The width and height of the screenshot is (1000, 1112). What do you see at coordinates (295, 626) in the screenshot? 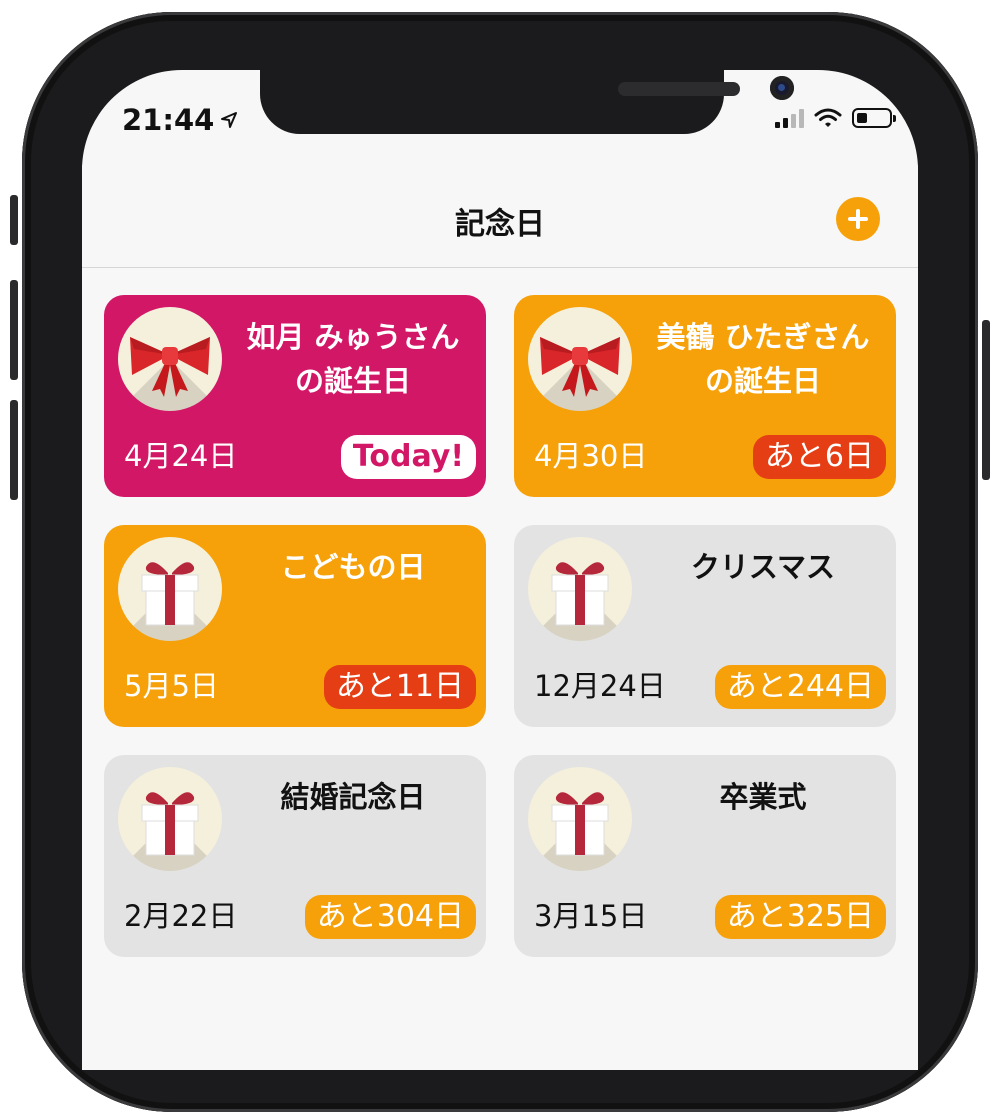
I see `anniversary-card: こどもの日 5月5日 あと11日` at bounding box center [295, 626].